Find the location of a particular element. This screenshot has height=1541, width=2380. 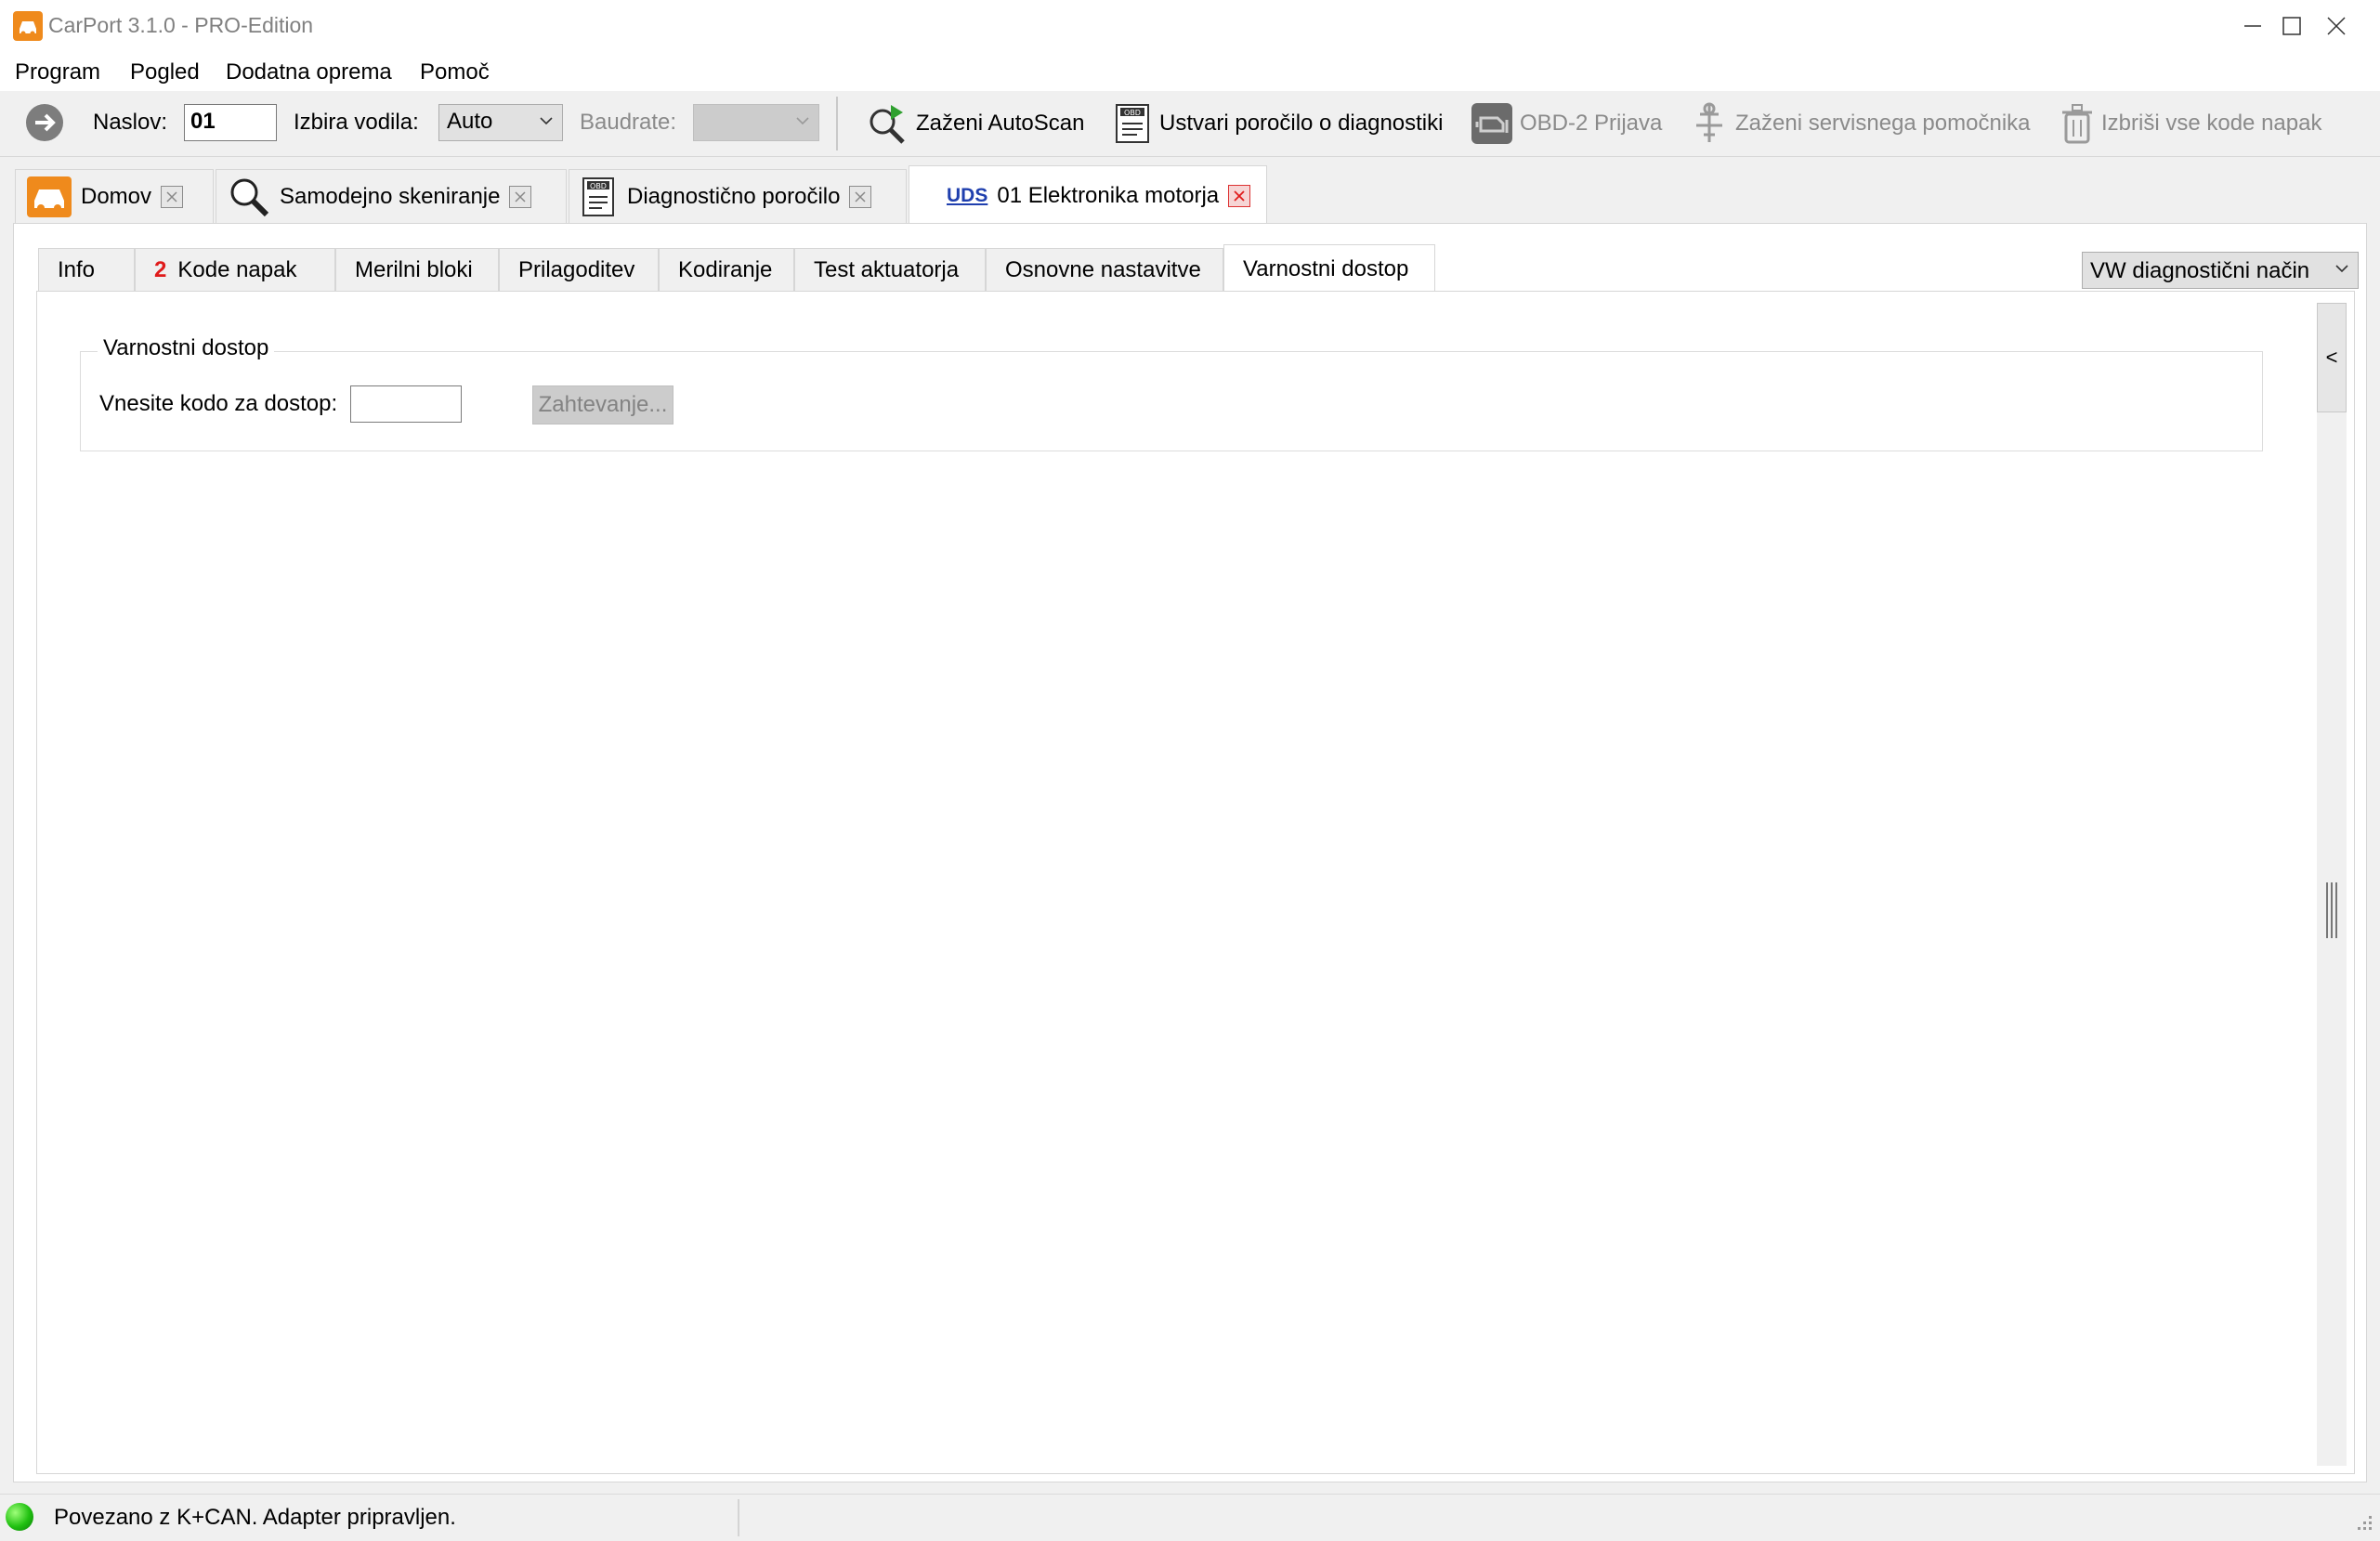

svg-text: OBD is located at coordinates (1132, 113).